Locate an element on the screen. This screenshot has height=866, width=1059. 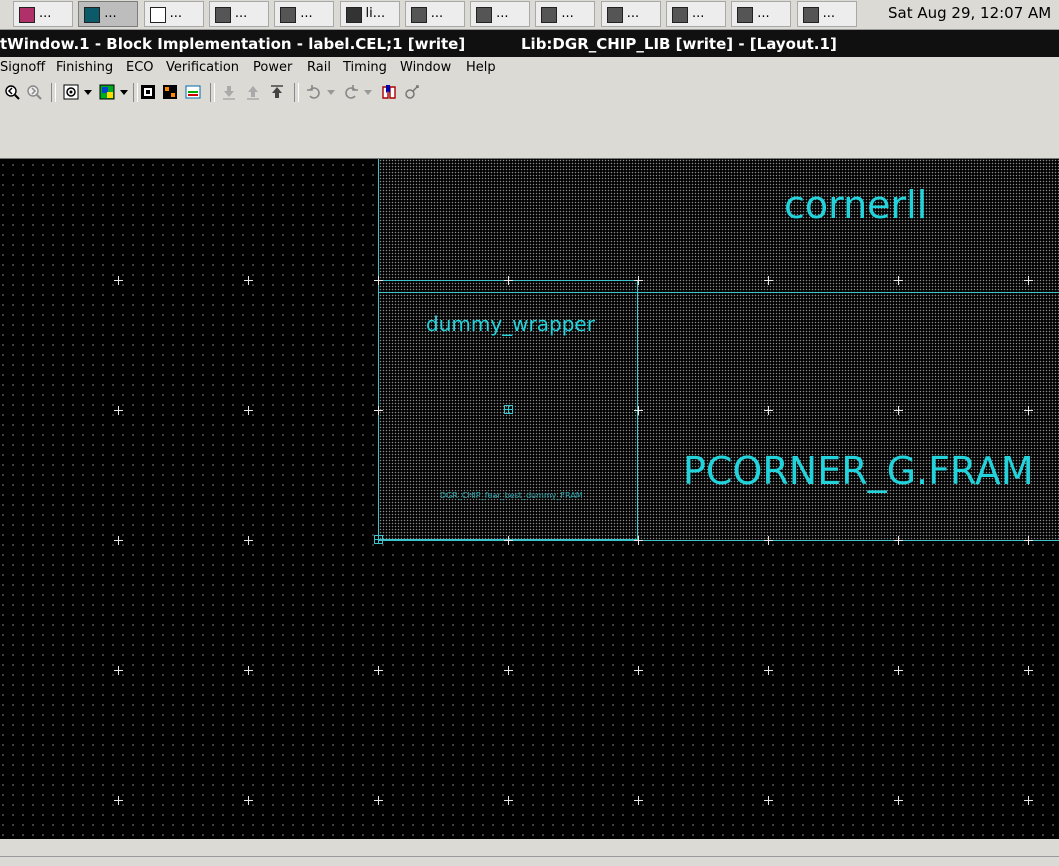
layer-icon is located at coordinates (107, 92).